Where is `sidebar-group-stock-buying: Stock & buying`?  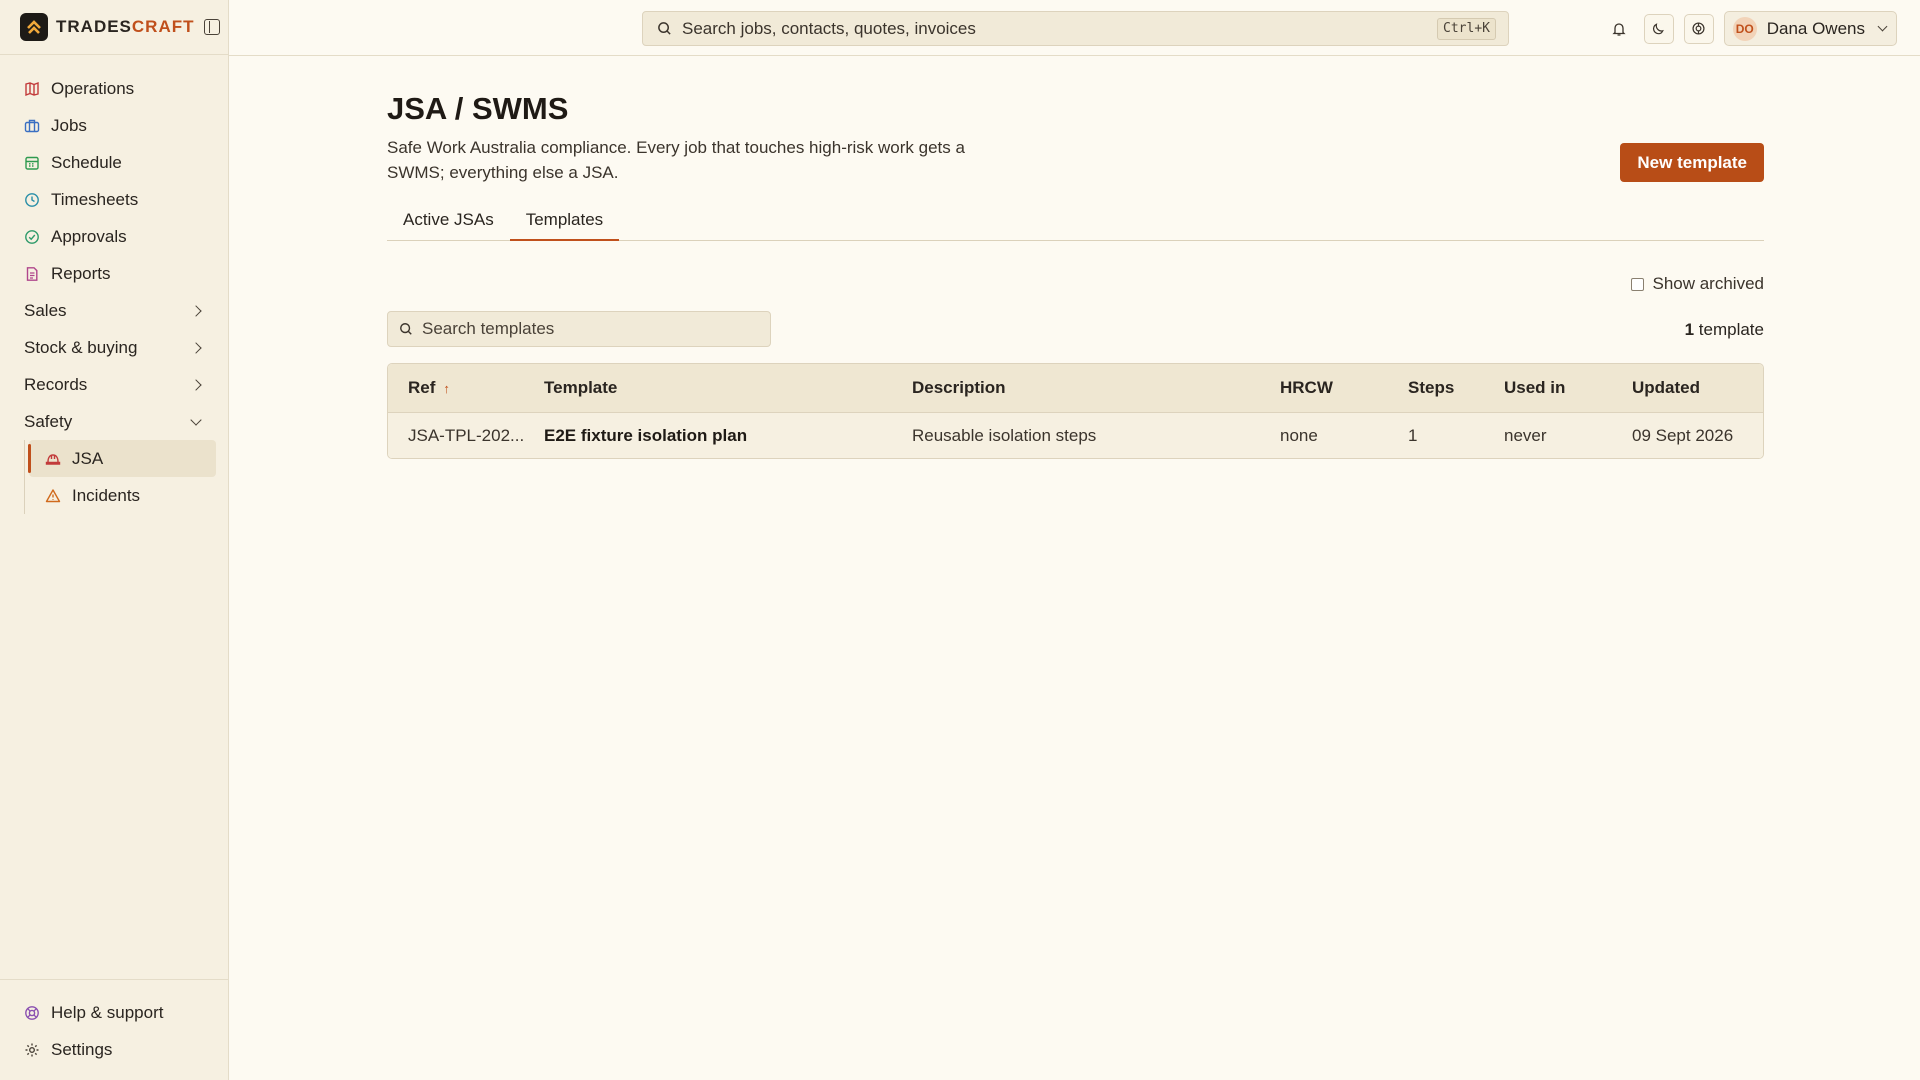
sidebar-group-stock-buying: Stock & buying is located at coordinates (114, 347).